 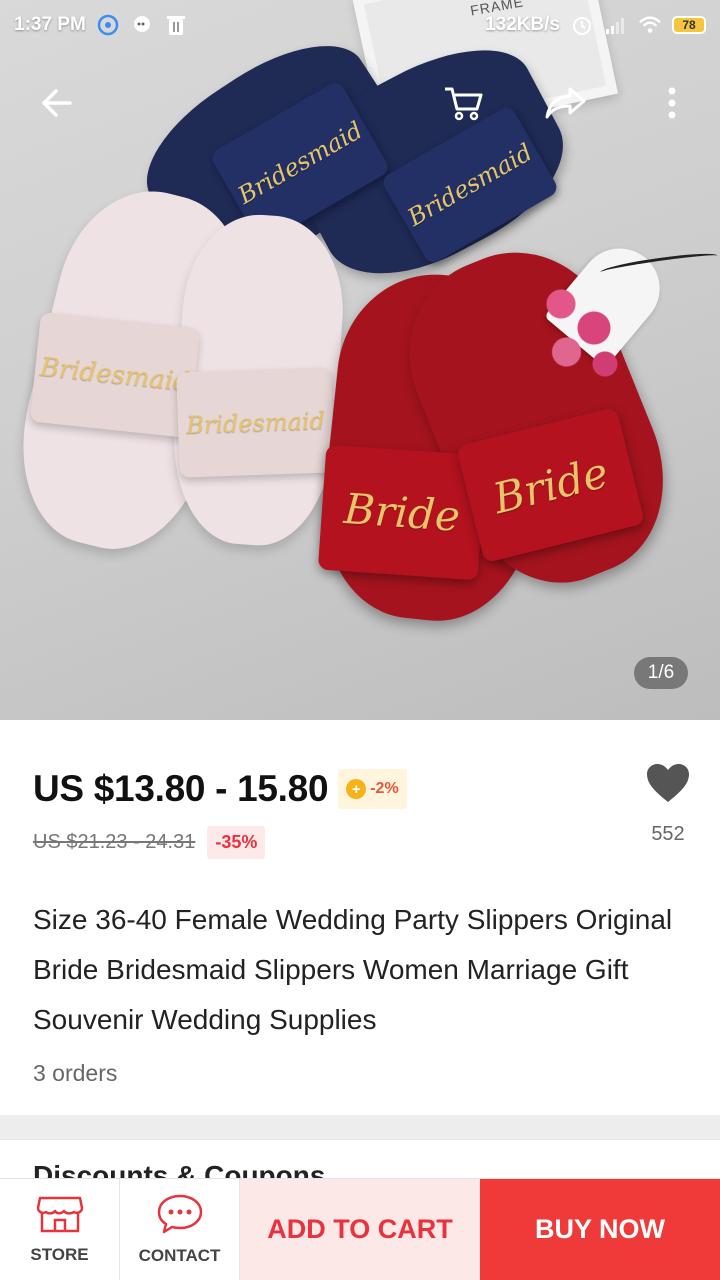 What do you see at coordinates (689, 25) in the screenshot?
I see `battery-indicator: 78` at bounding box center [689, 25].